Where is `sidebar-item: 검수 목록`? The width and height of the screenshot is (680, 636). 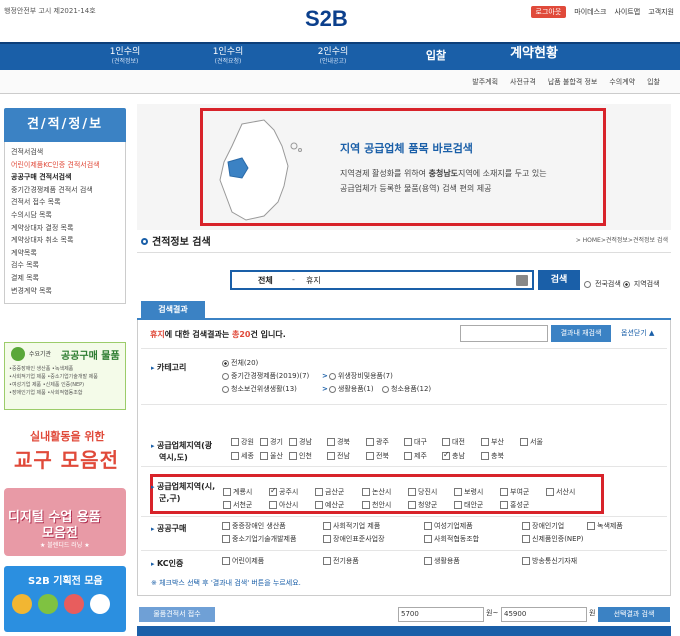 sidebar-item: 검수 목록 is located at coordinates (65, 265).